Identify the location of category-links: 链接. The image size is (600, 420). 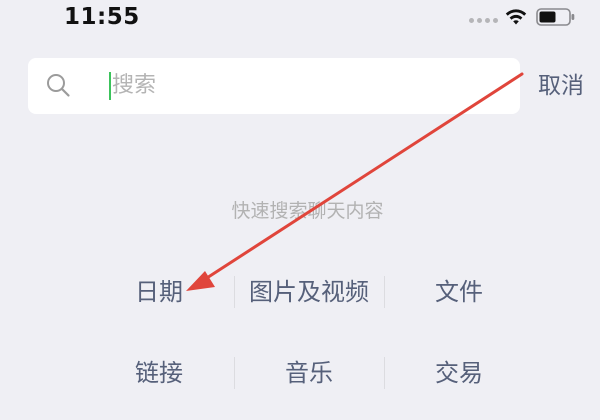
(159, 373).